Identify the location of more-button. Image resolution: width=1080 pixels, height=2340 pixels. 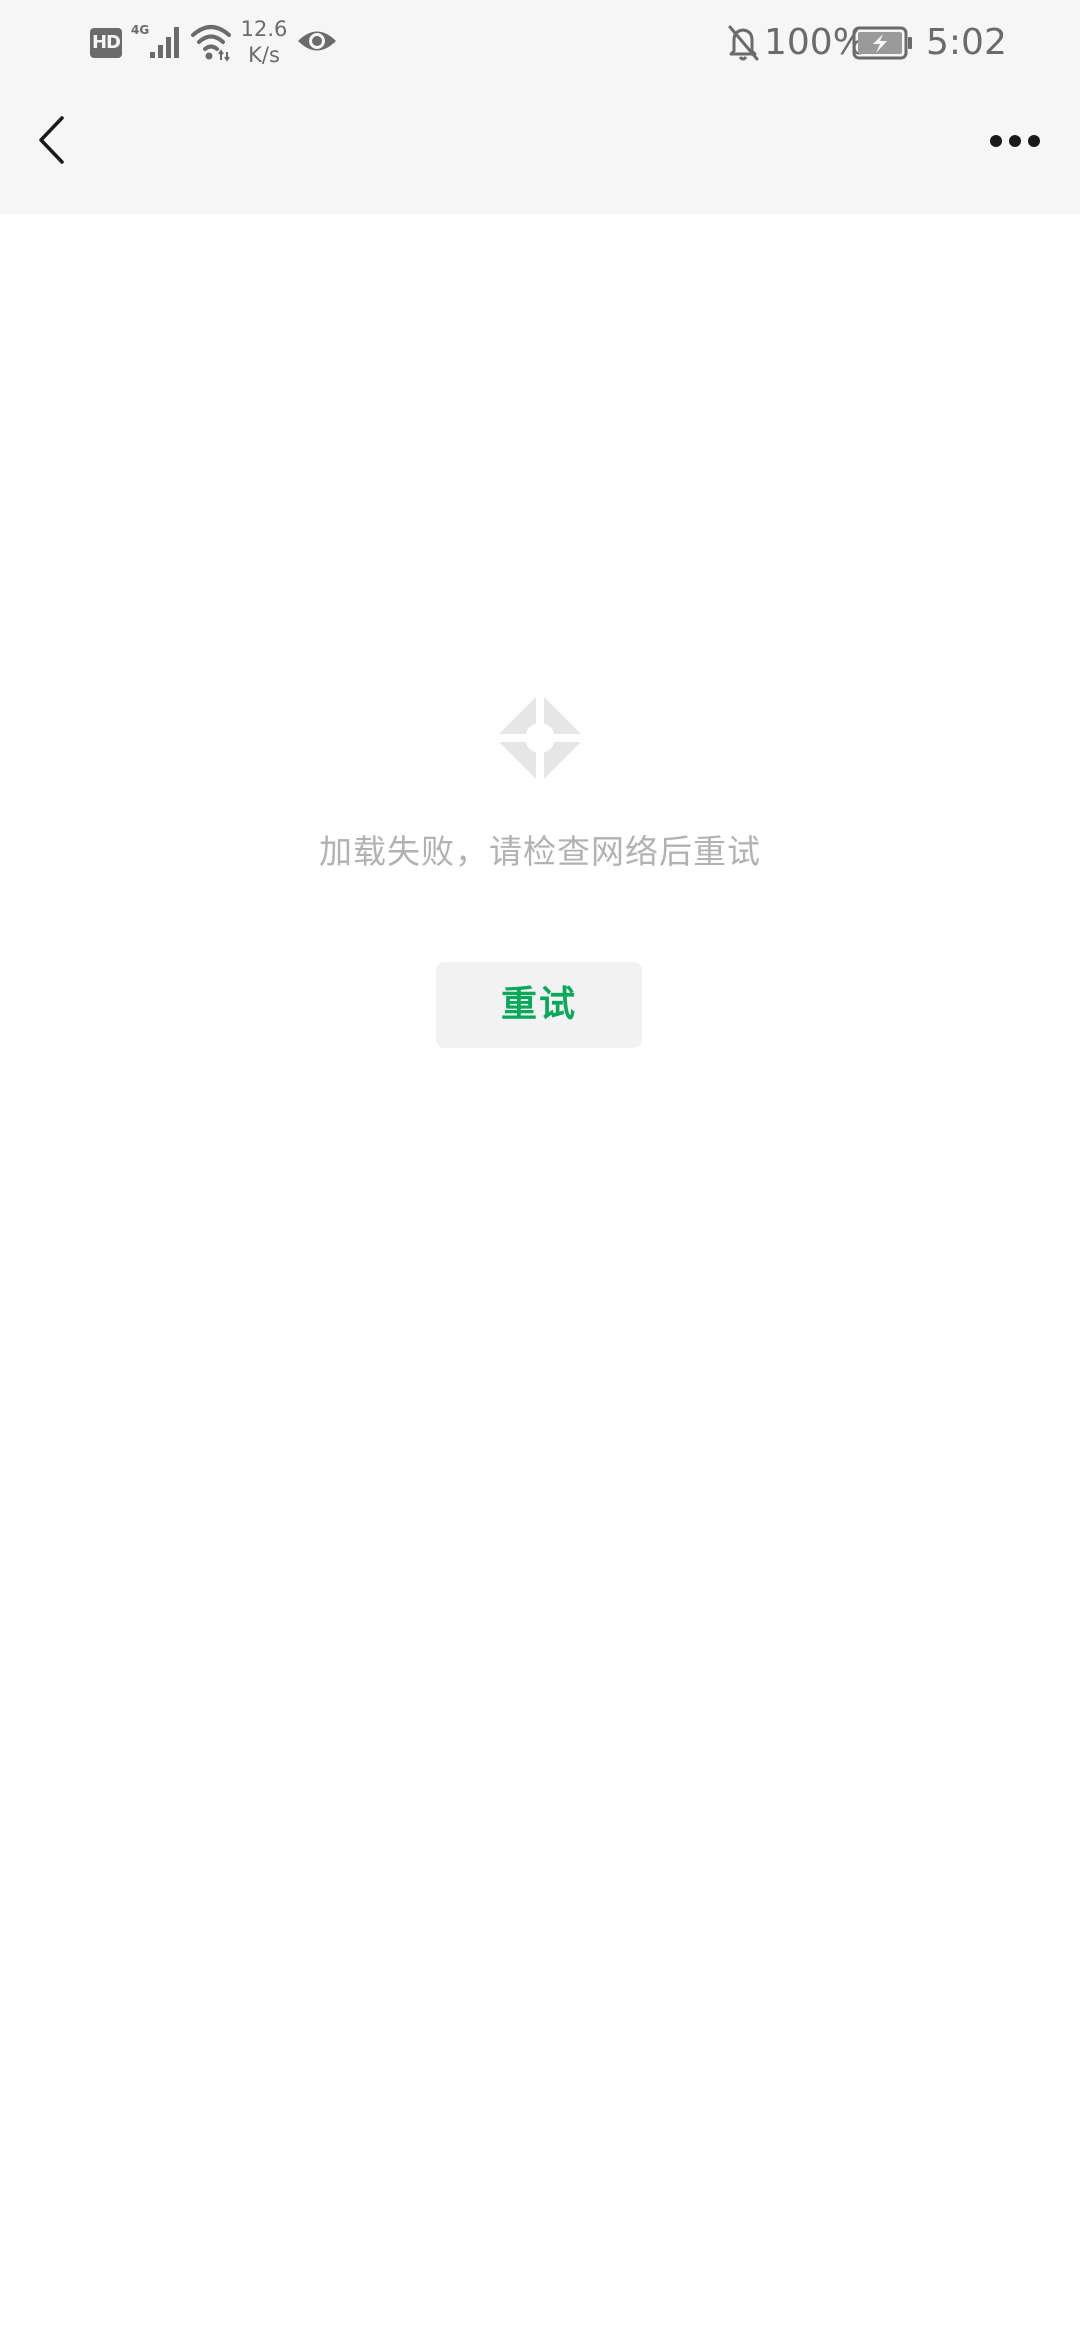
(1016, 141).